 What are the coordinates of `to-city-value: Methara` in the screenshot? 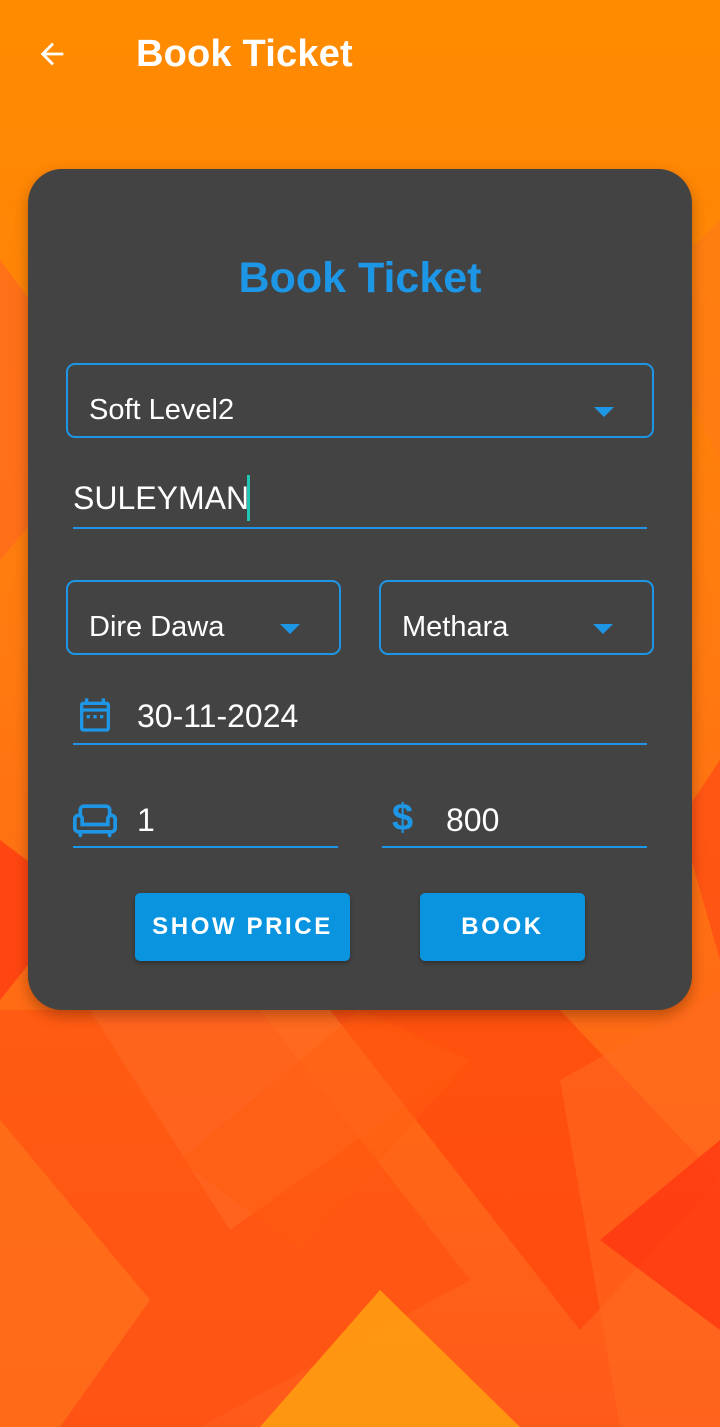 It's located at (455, 627).